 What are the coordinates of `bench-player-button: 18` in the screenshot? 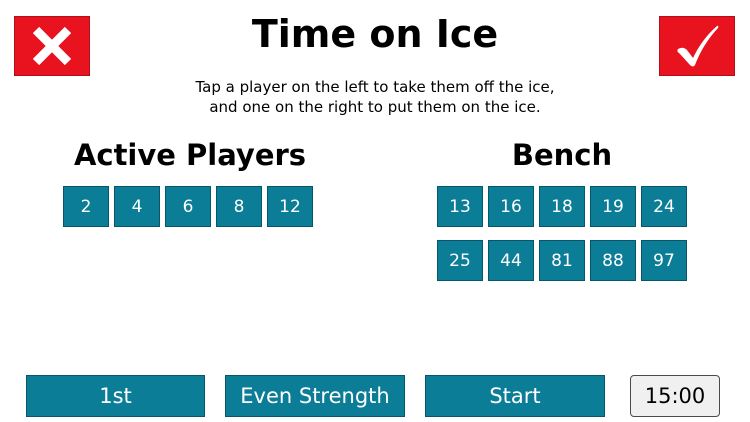 It's located at (562, 206).